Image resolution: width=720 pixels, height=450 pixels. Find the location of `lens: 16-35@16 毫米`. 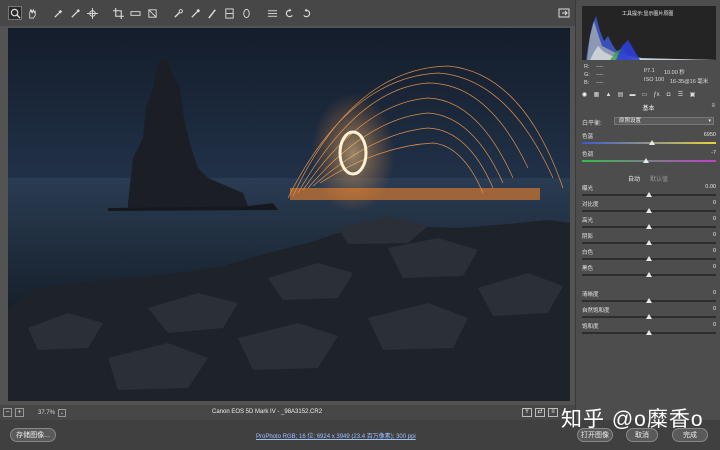

lens: 16-35@16 毫米 is located at coordinates (689, 82).